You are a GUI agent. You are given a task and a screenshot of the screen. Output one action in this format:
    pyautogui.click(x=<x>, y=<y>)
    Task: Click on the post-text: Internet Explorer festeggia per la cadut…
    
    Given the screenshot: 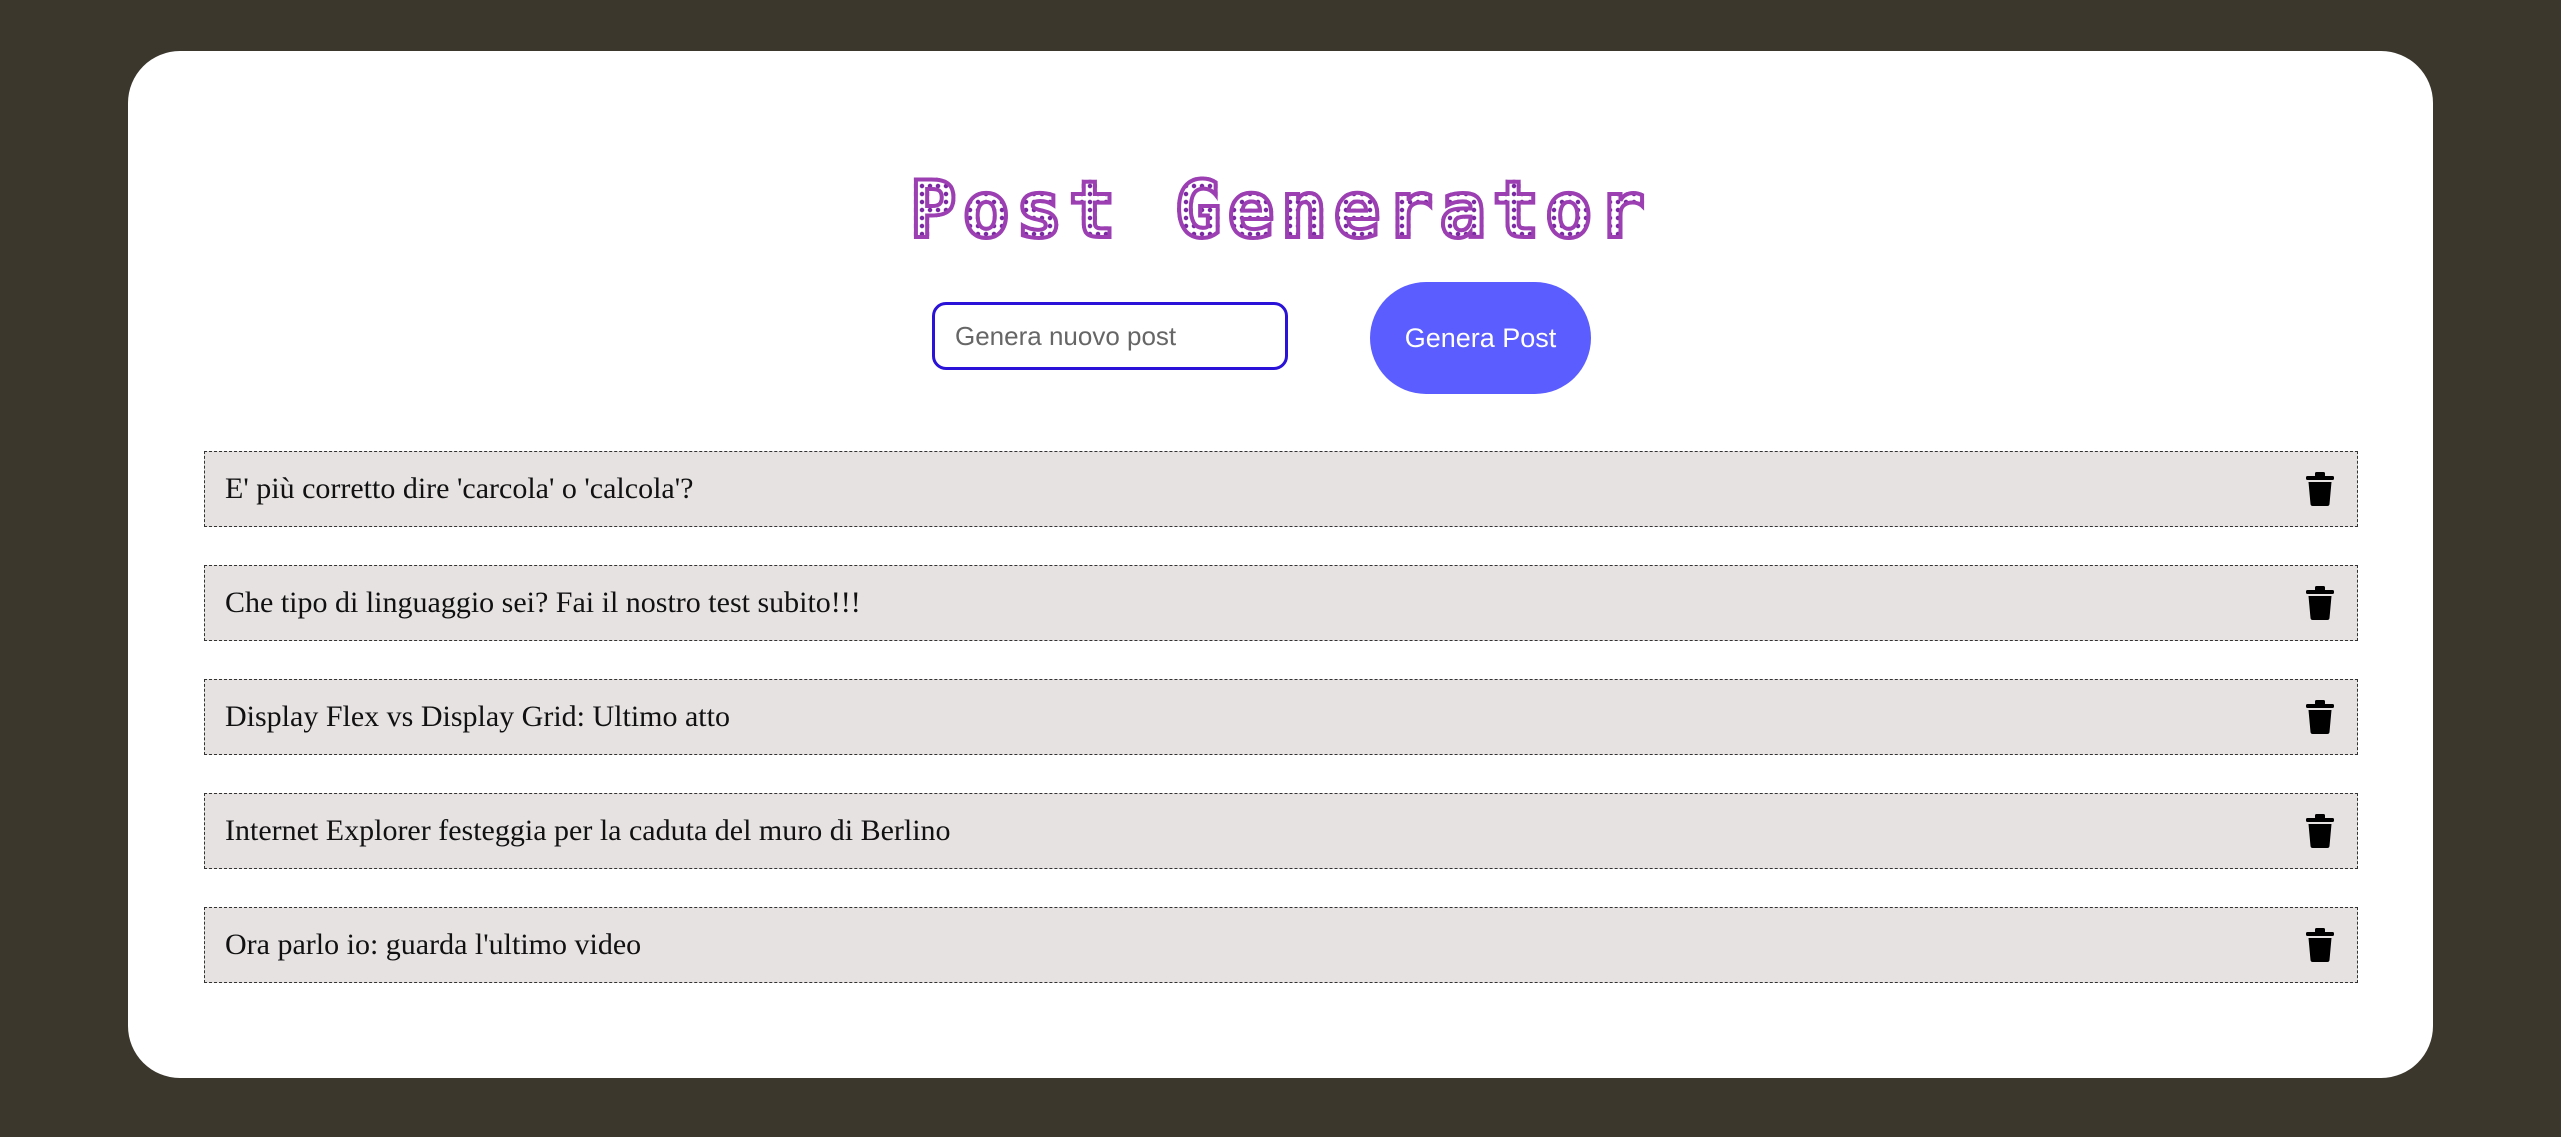 What is the action you would take?
    pyautogui.click(x=588, y=830)
    